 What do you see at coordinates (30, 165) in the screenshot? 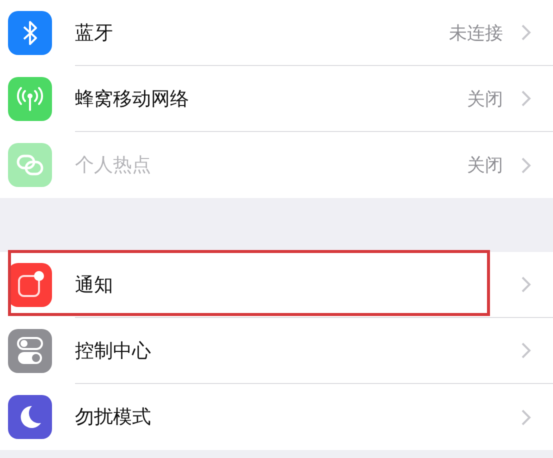
I see `chain-link-icon` at bounding box center [30, 165].